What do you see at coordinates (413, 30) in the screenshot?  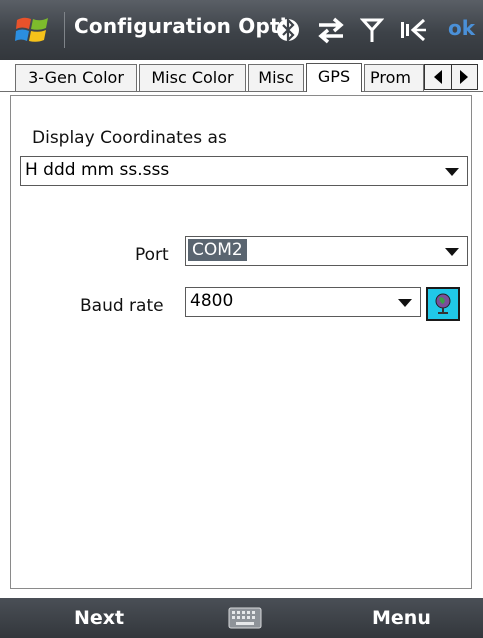 I see `speaker-muted-icon` at bounding box center [413, 30].